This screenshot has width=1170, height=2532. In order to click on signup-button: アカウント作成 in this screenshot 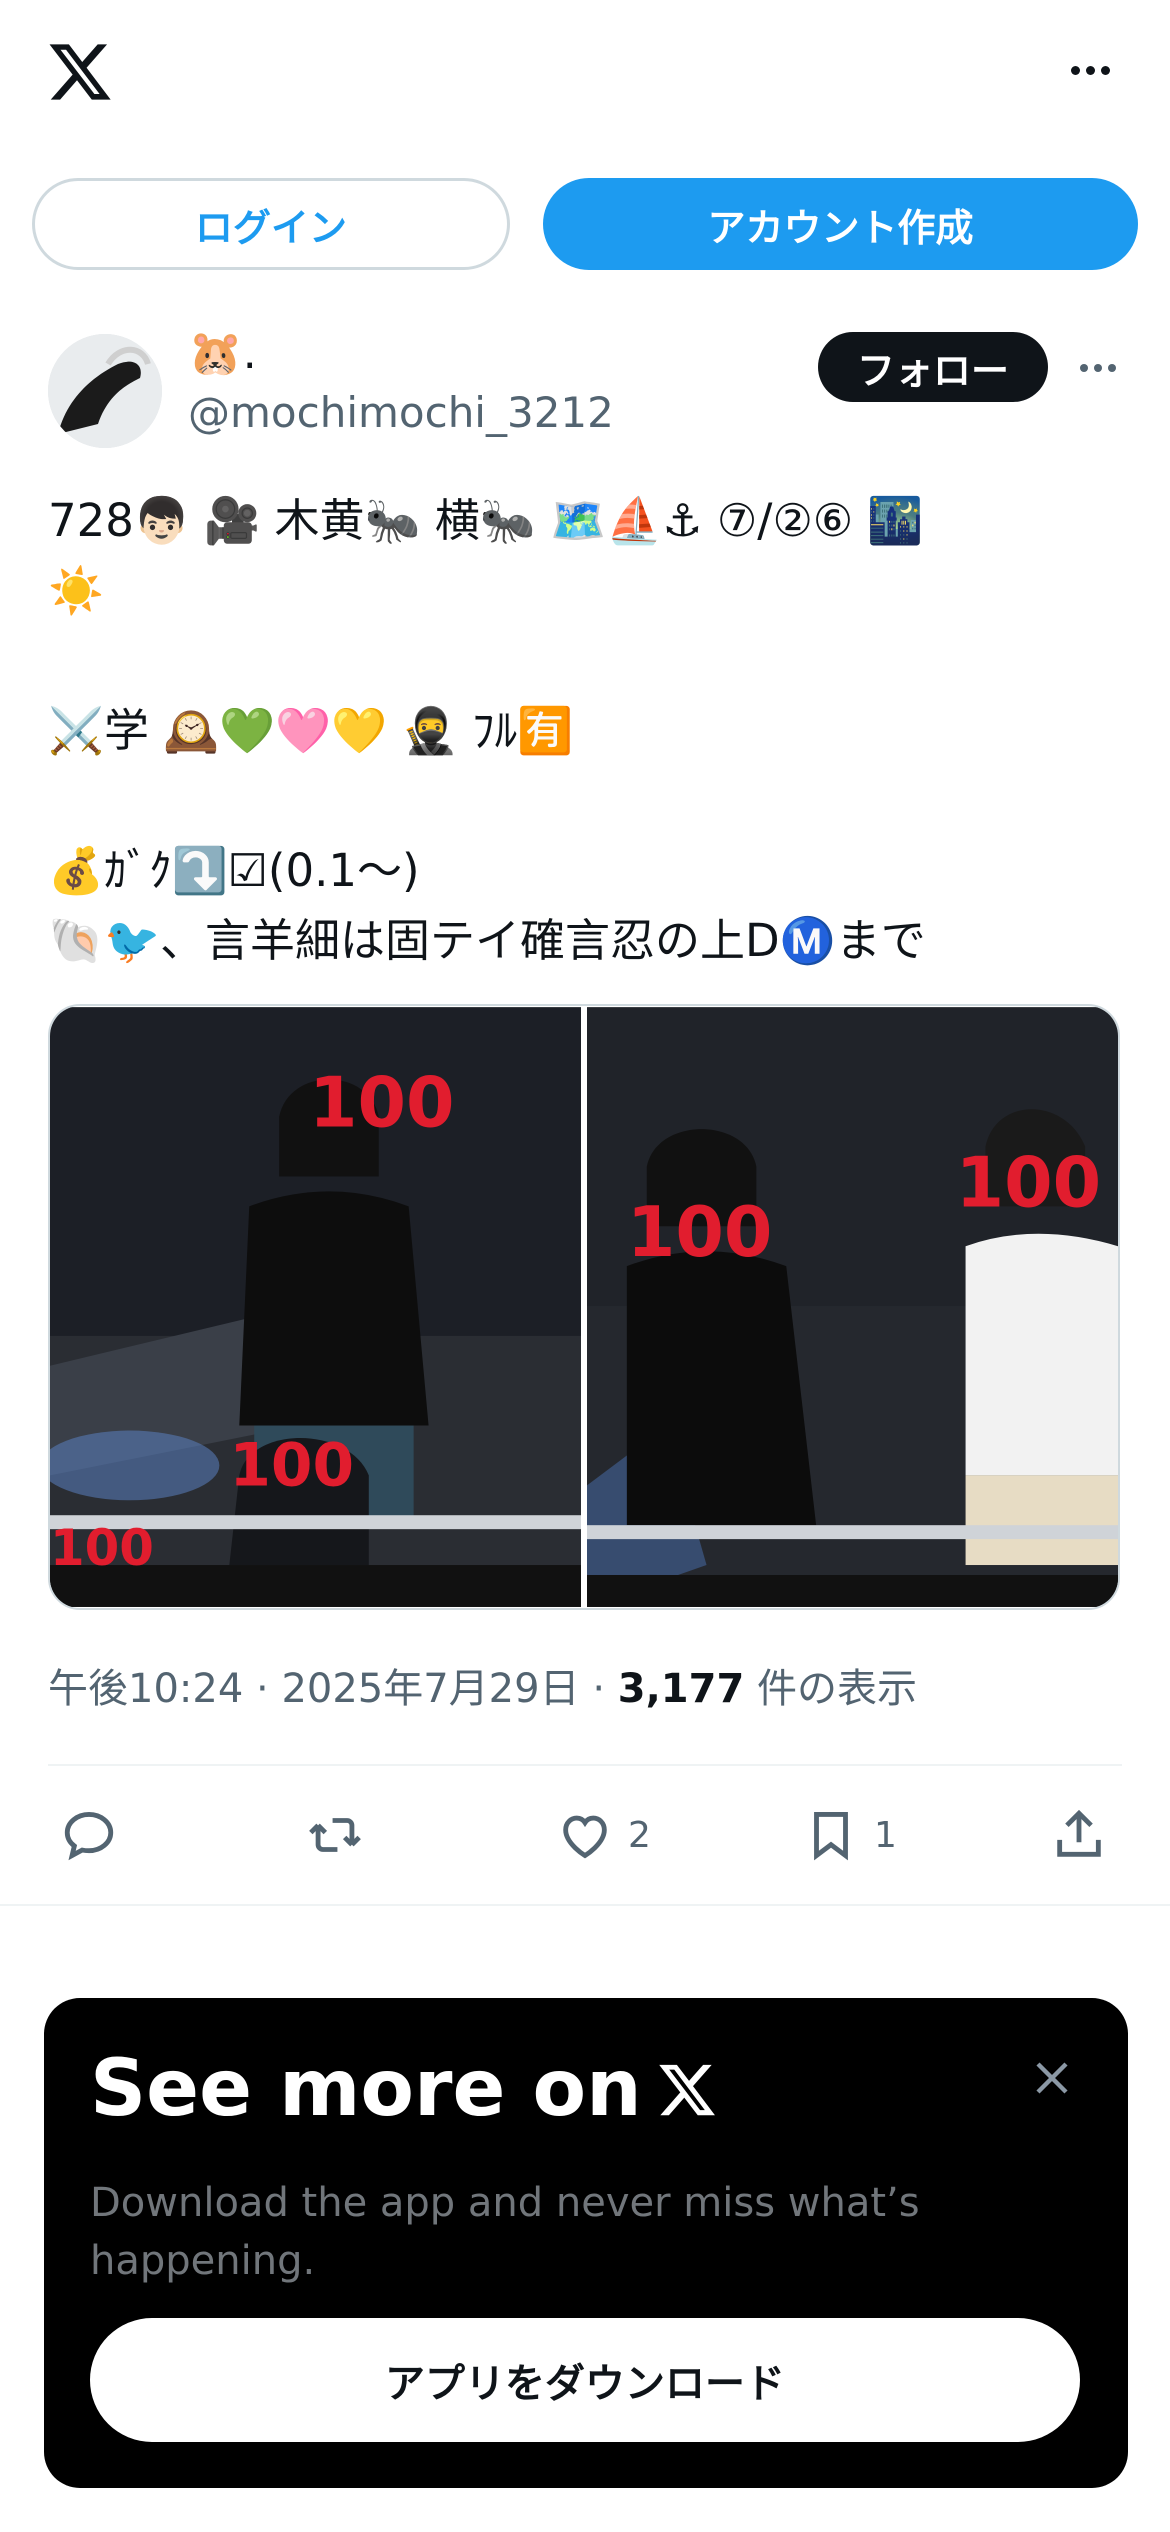, I will do `click(840, 224)`.